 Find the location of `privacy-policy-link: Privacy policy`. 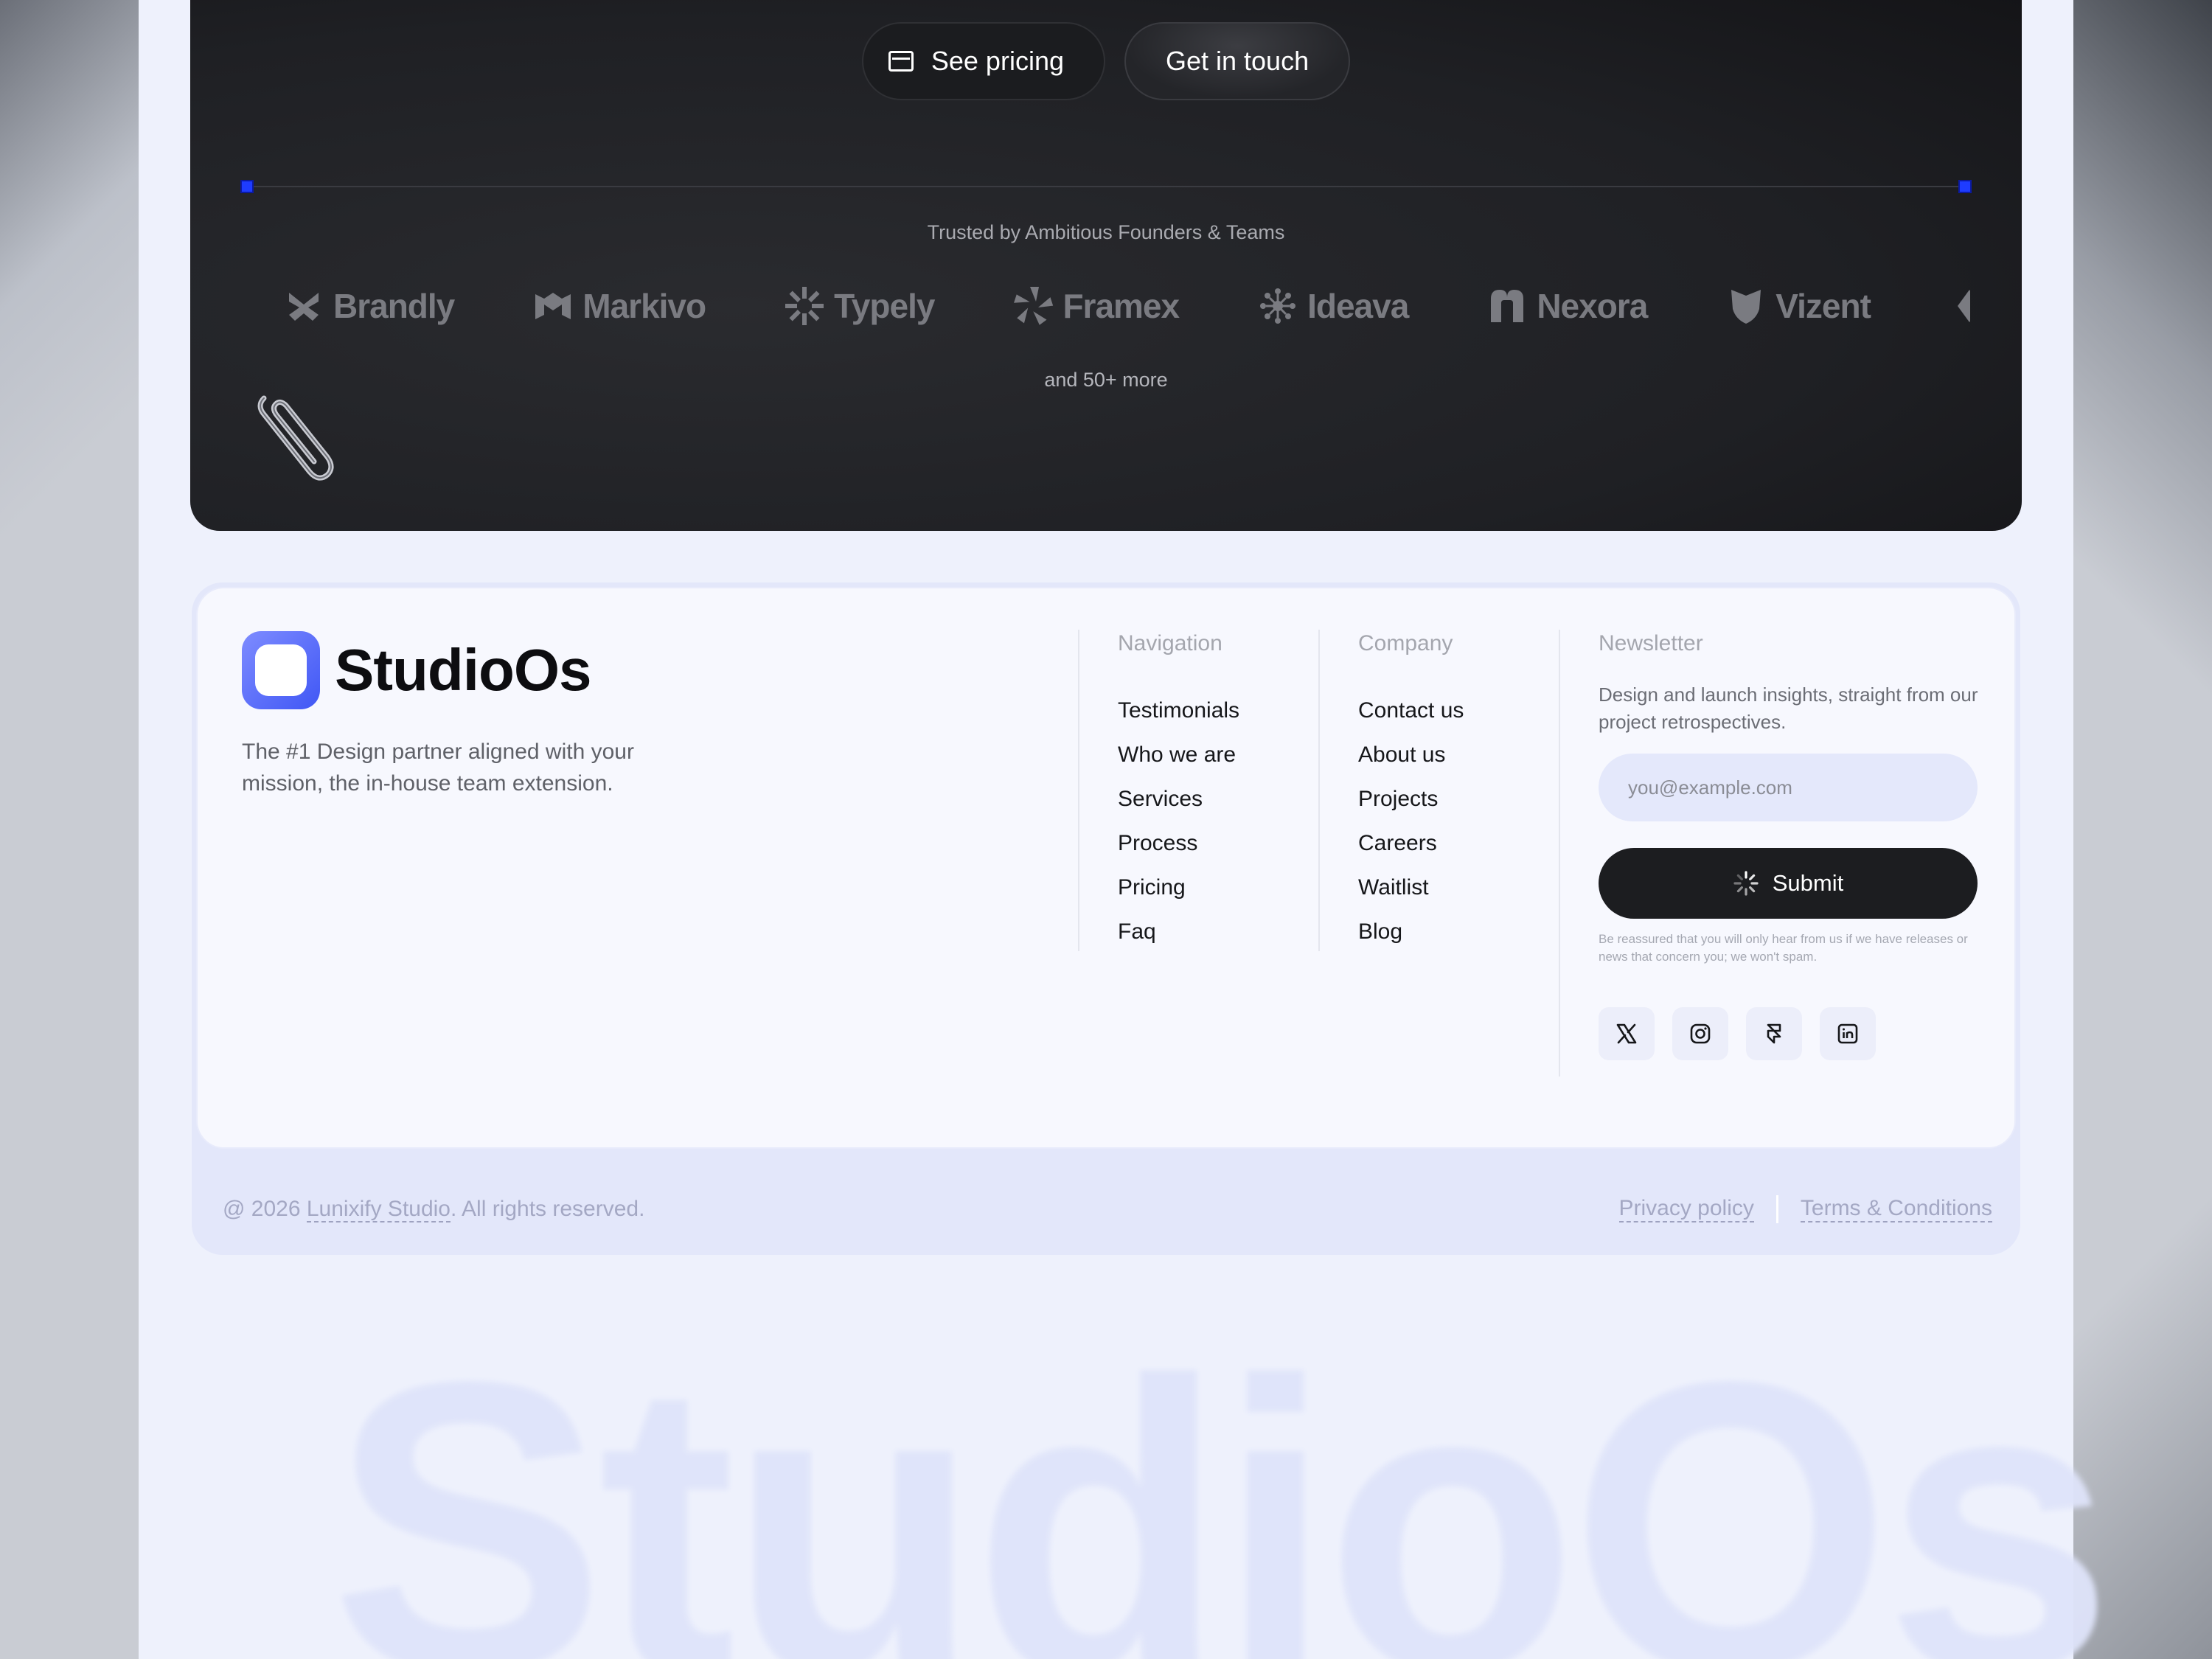

privacy-policy-link: Privacy policy is located at coordinates (1686, 1209).